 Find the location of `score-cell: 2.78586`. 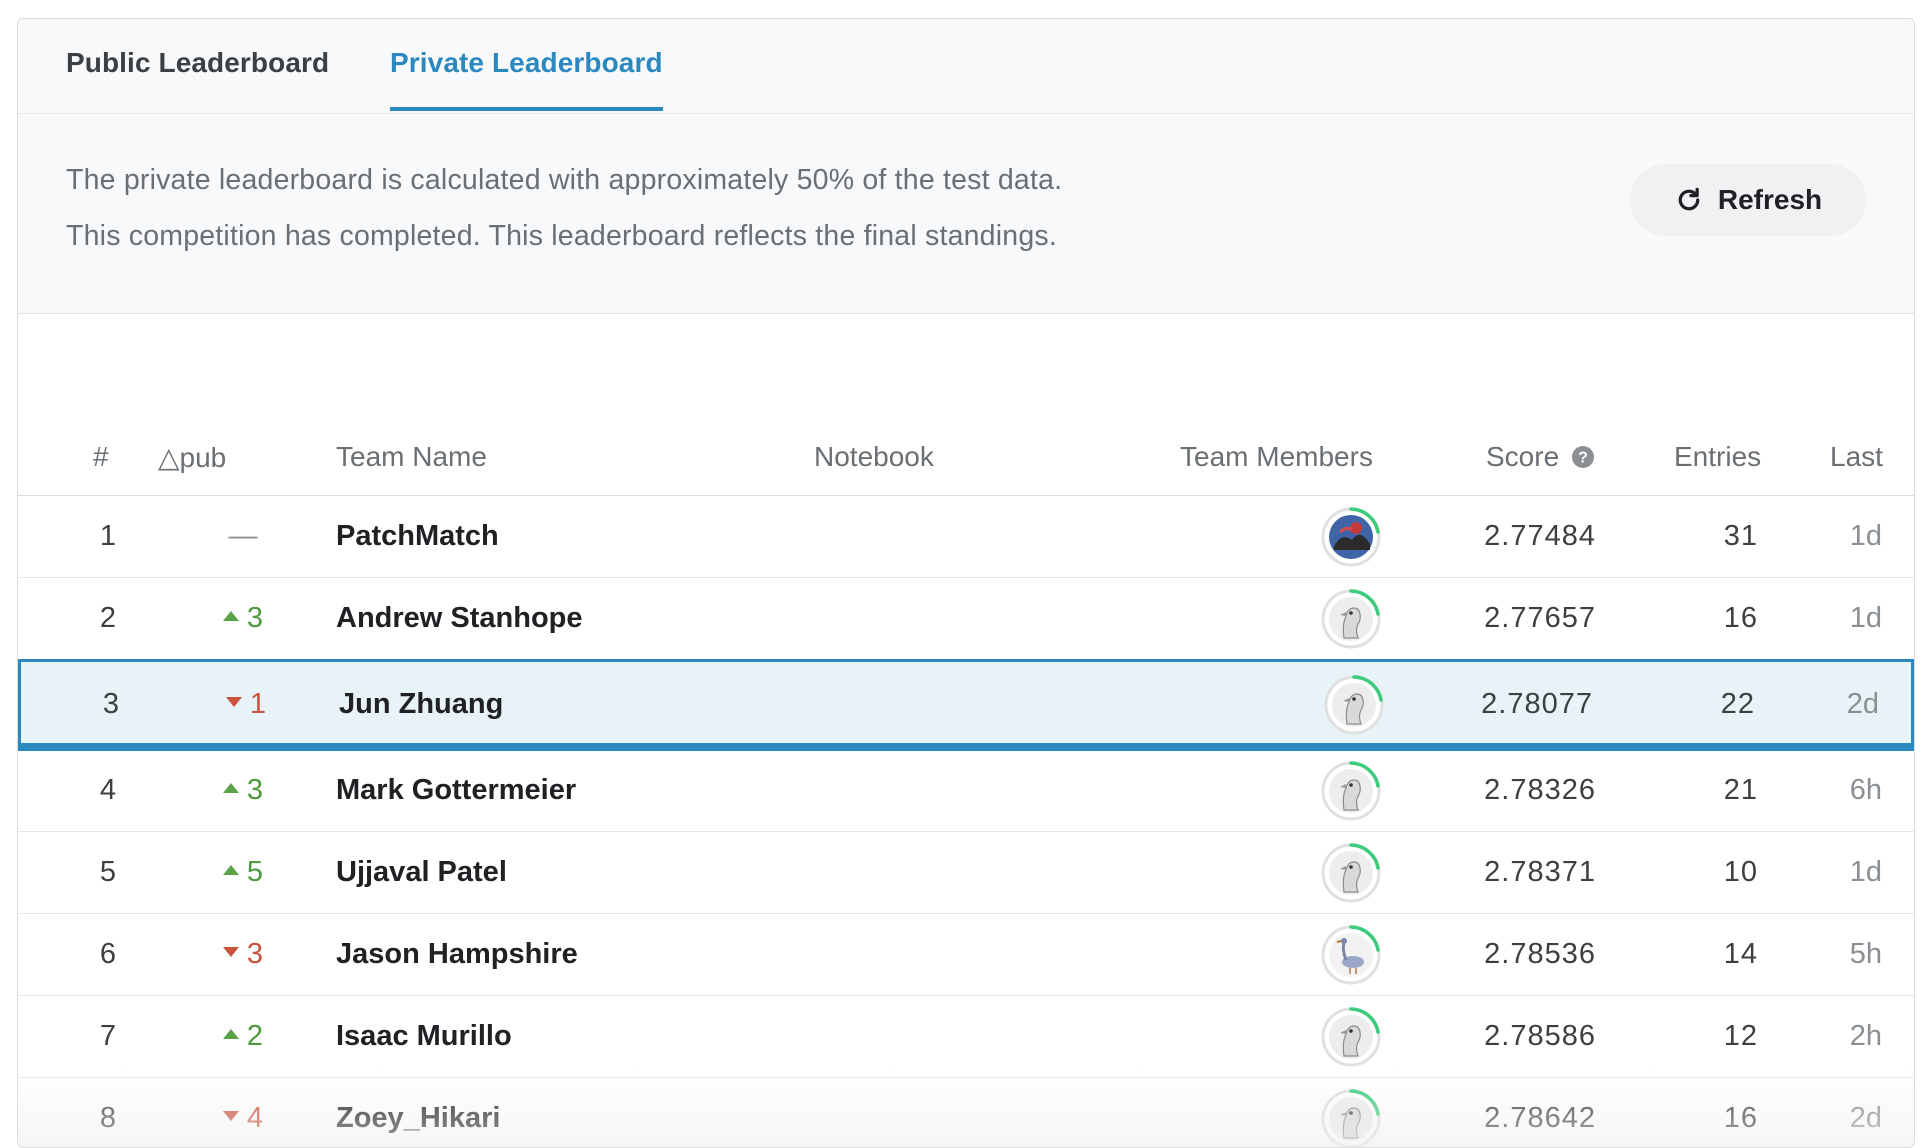

score-cell: 2.78586 is located at coordinates (1540, 1036).